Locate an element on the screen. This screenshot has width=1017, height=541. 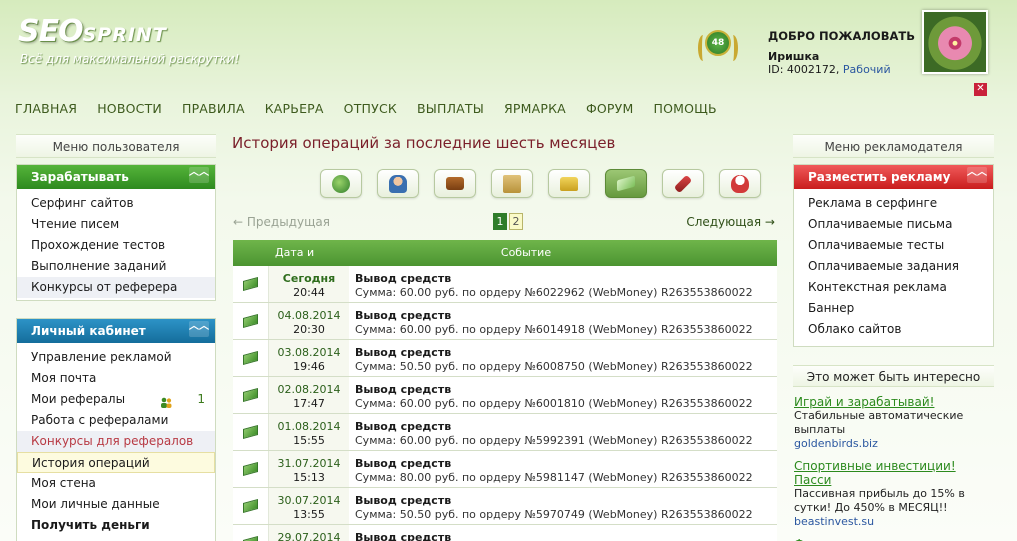
prev-page-link: ← Предыдущая is located at coordinates (281, 222).